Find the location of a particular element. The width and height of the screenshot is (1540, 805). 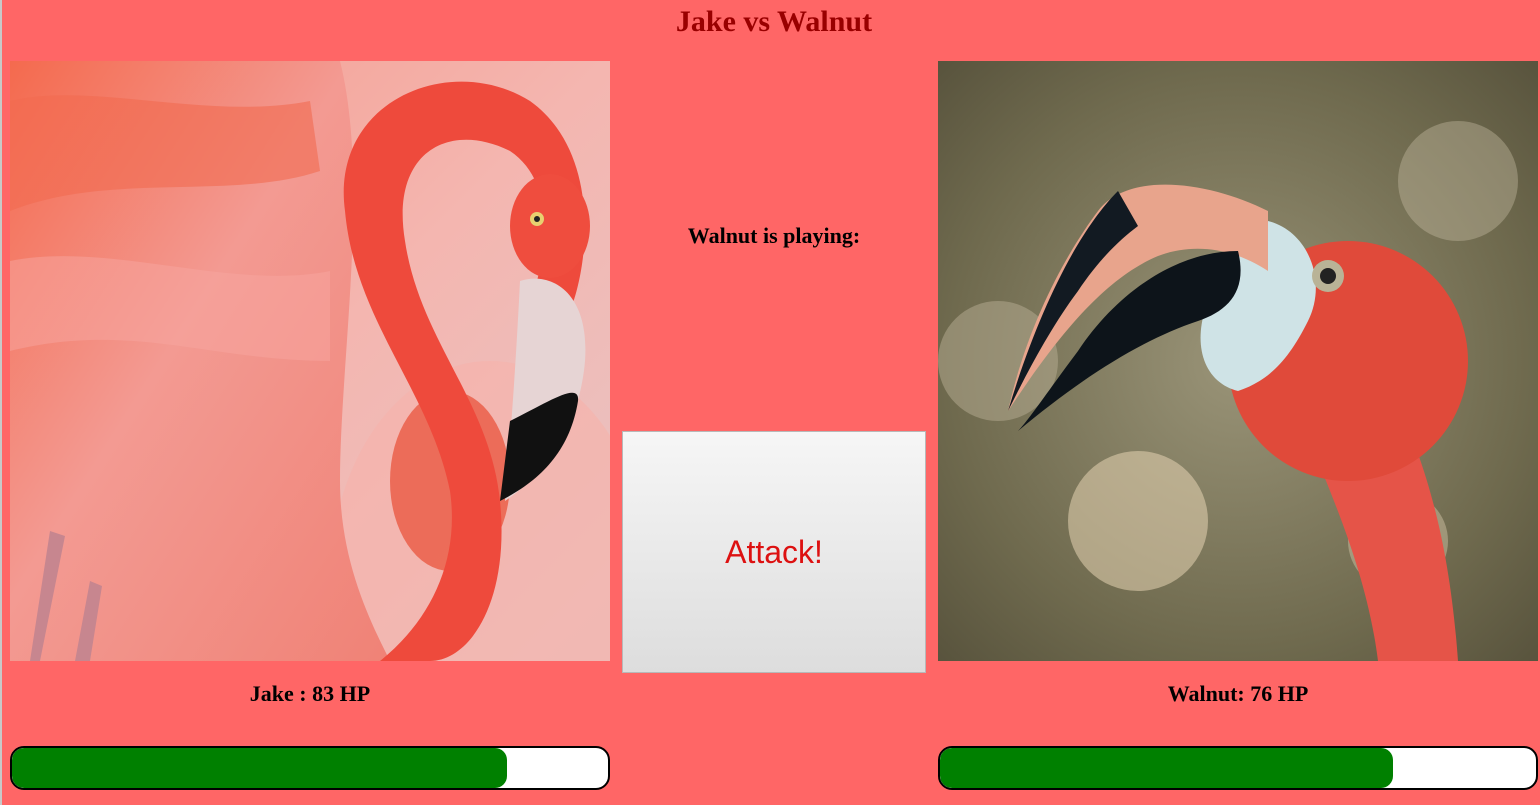

player1-hp-label: Jake : 83 HP is located at coordinates (310, 693).